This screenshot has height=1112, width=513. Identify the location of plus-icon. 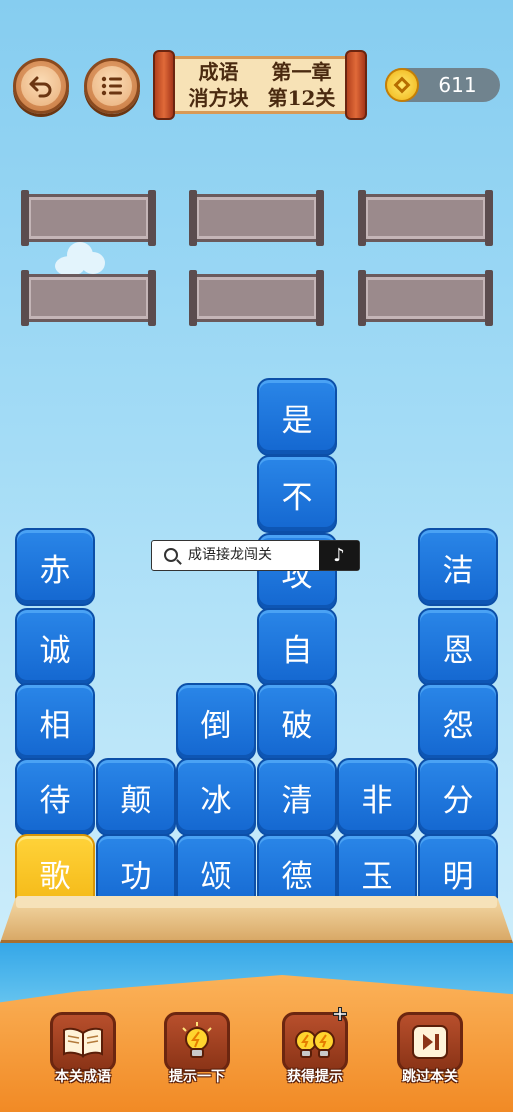
(340, 1014).